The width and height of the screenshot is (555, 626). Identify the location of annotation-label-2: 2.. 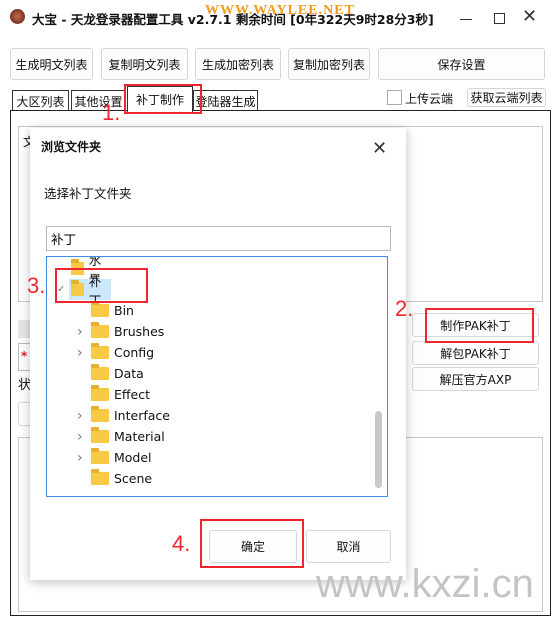
(404, 308).